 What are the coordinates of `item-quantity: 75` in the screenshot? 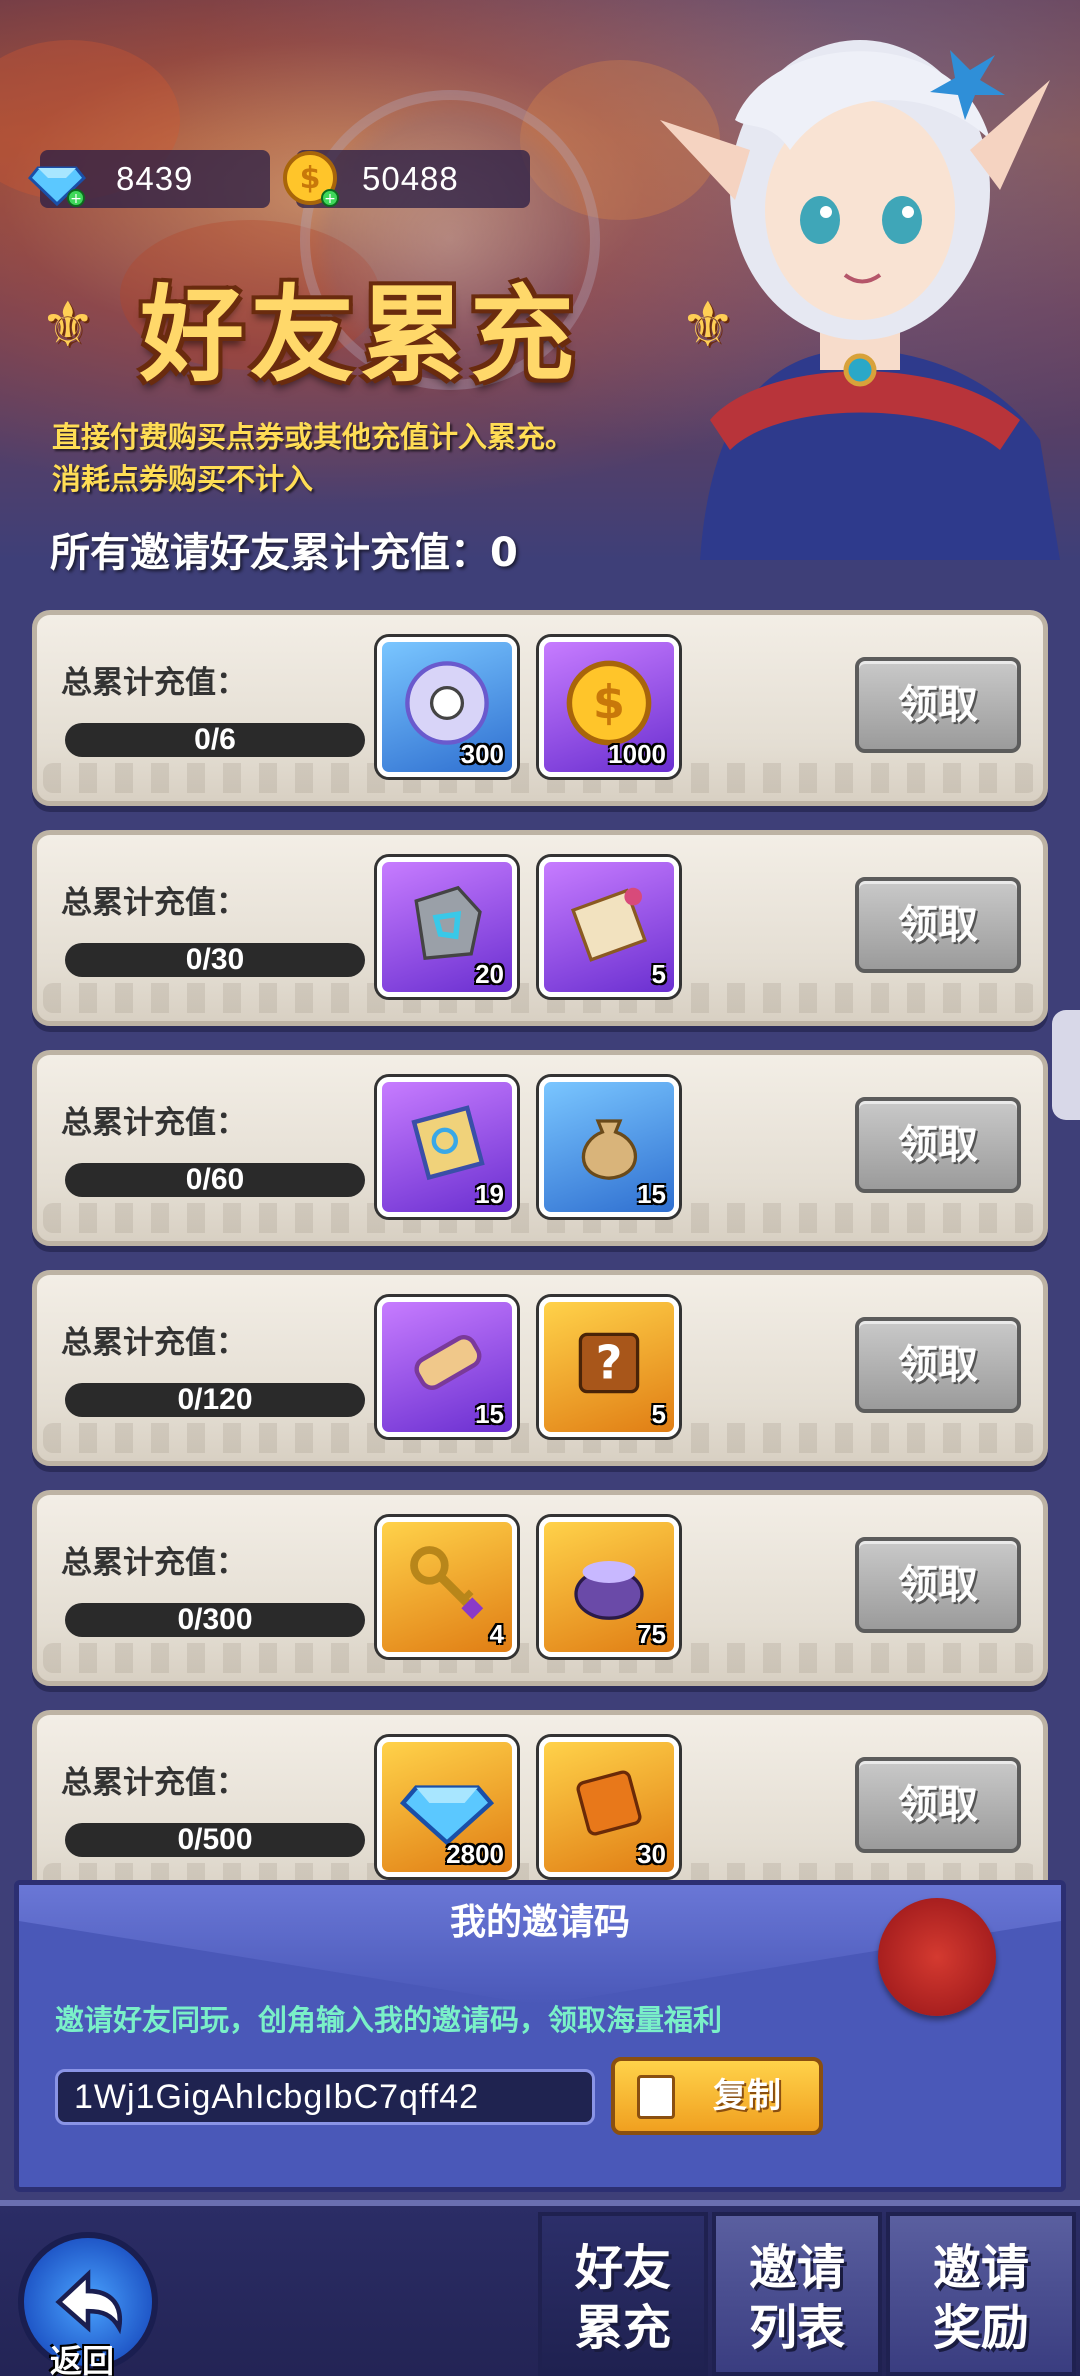 It's located at (651, 1634).